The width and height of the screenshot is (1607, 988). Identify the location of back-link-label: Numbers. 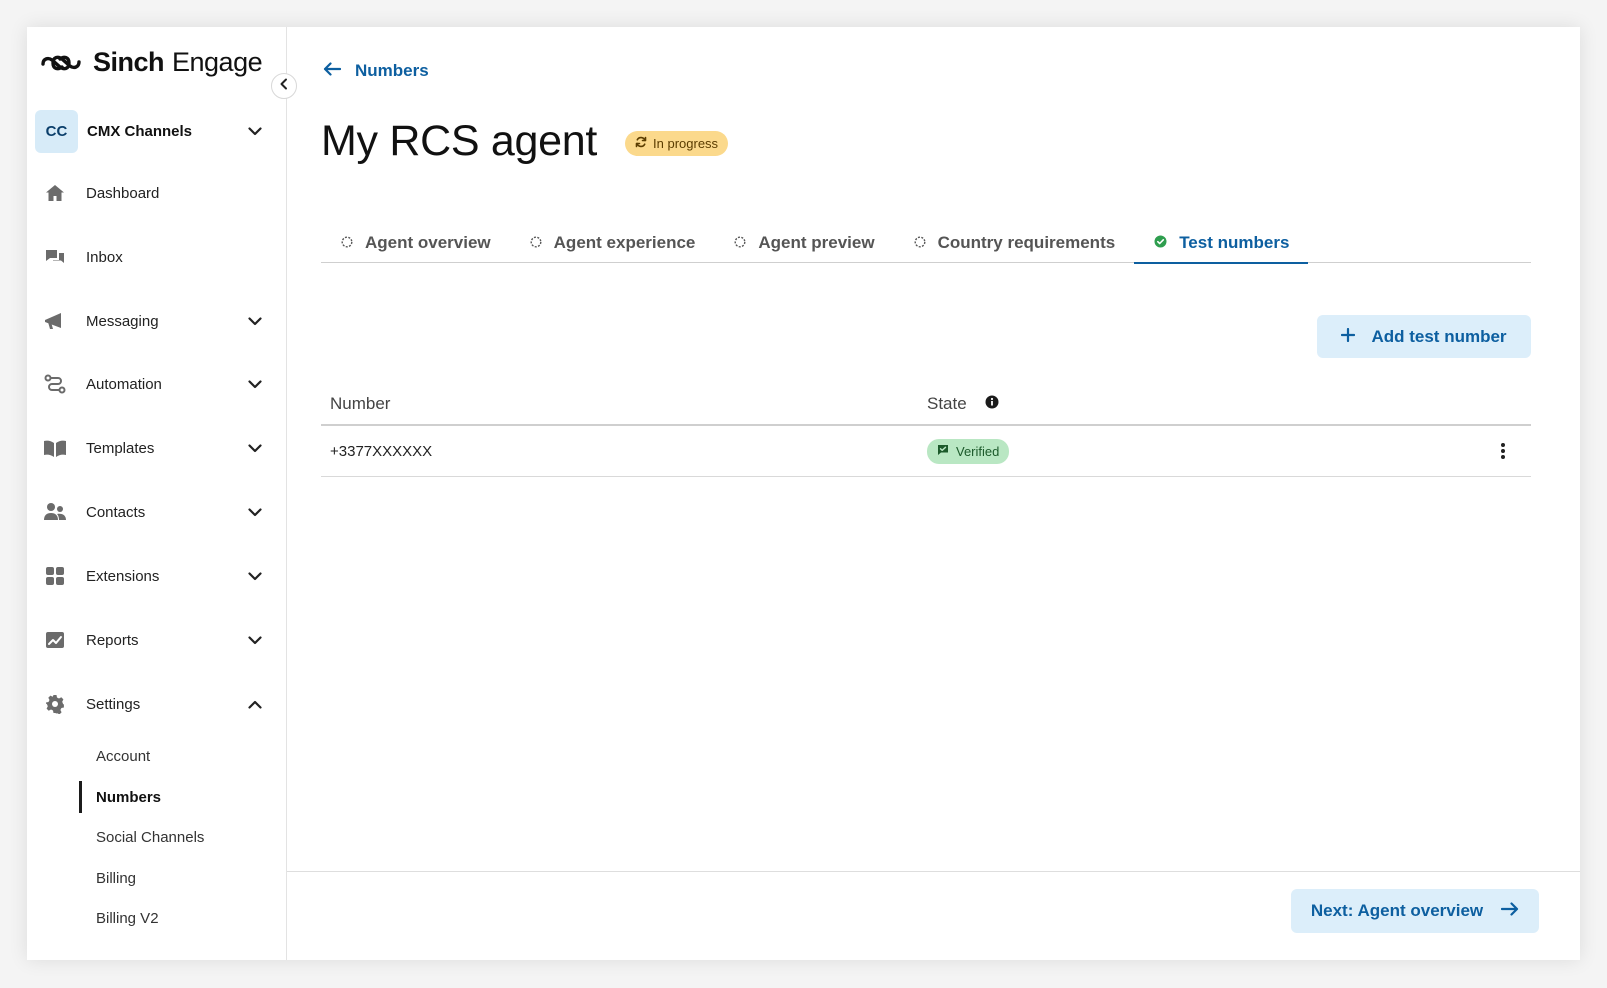
(392, 70).